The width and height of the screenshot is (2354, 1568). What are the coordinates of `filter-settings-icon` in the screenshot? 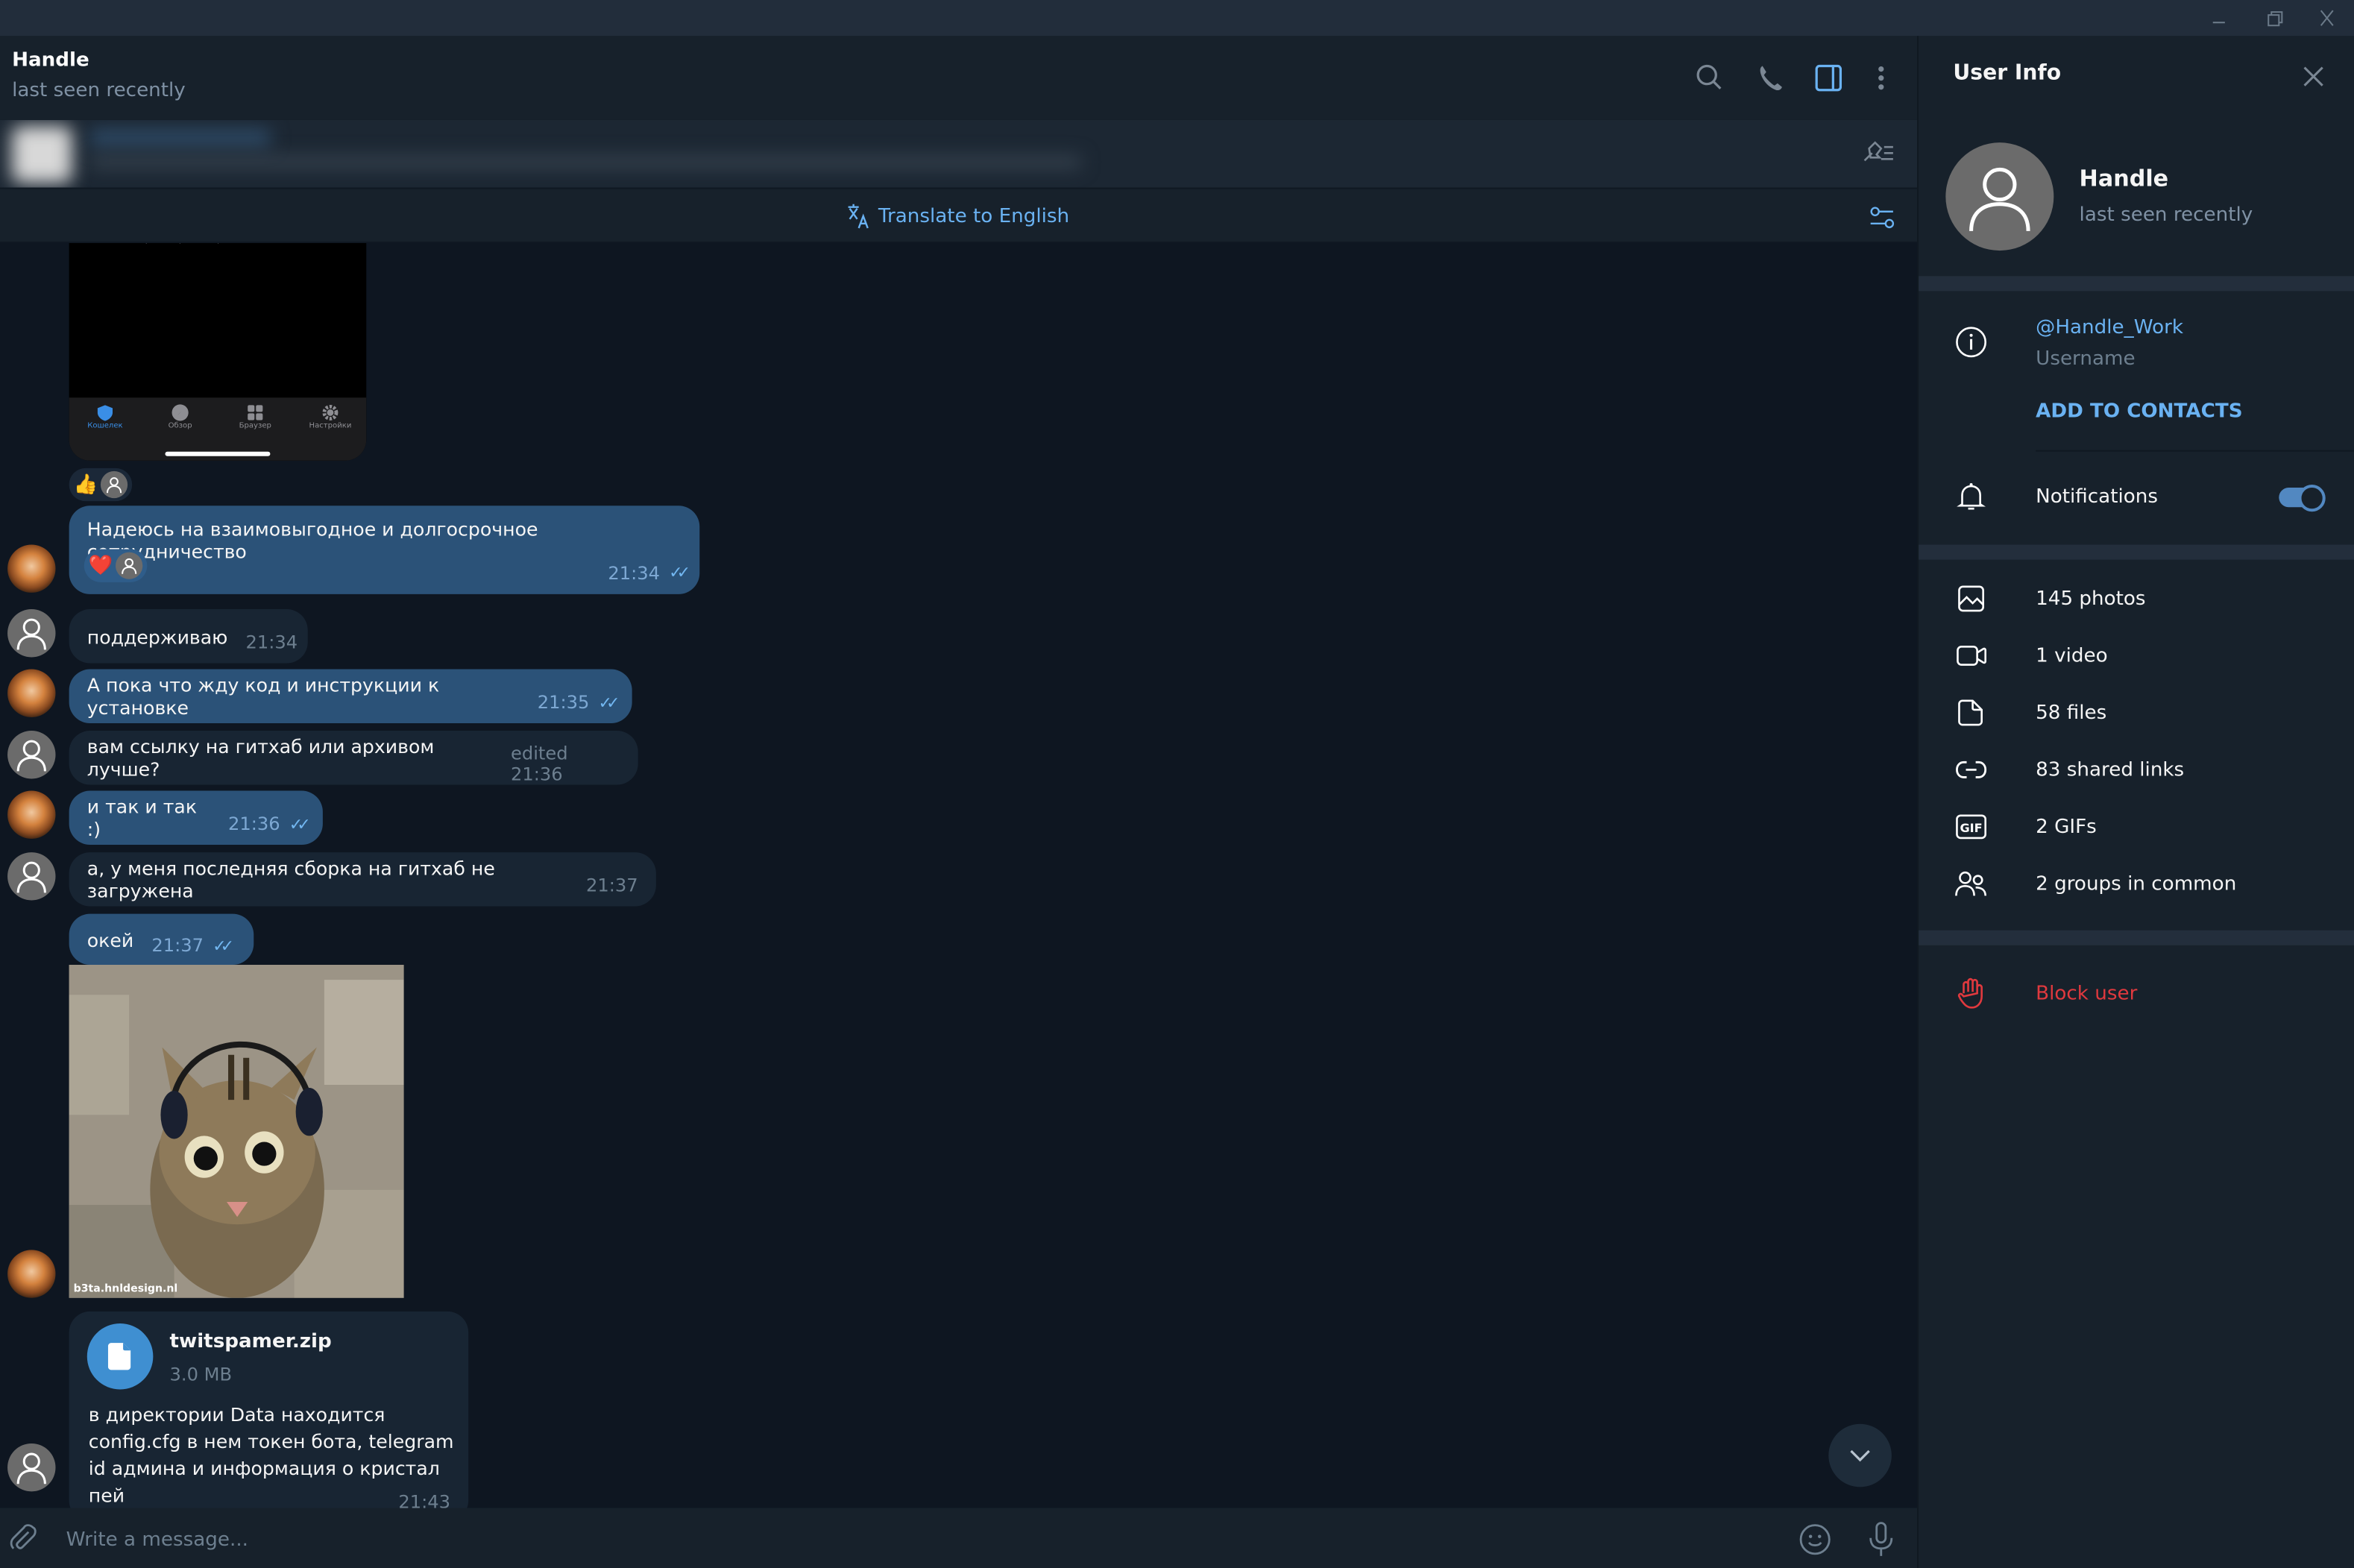 It's located at (1883, 218).